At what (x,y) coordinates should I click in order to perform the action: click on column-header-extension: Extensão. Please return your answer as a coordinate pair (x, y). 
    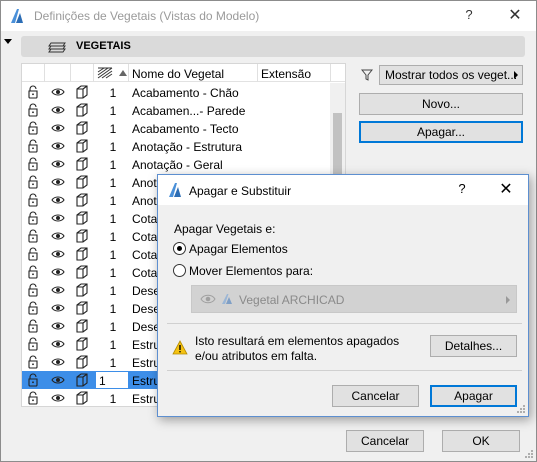
    Looking at the image, I should click on (286, 74).